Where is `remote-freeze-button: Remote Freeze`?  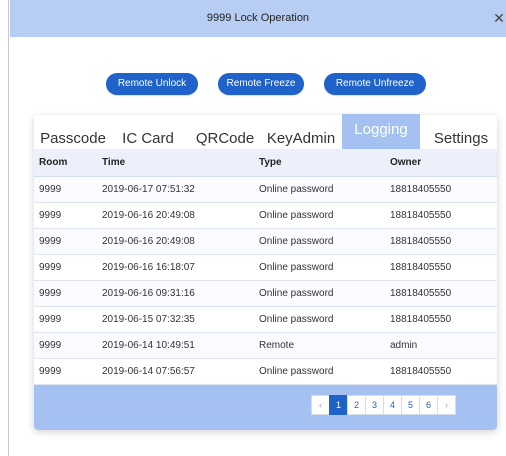 remote-freeze-button: Remote Freeze is located at coordinates (261, 84).